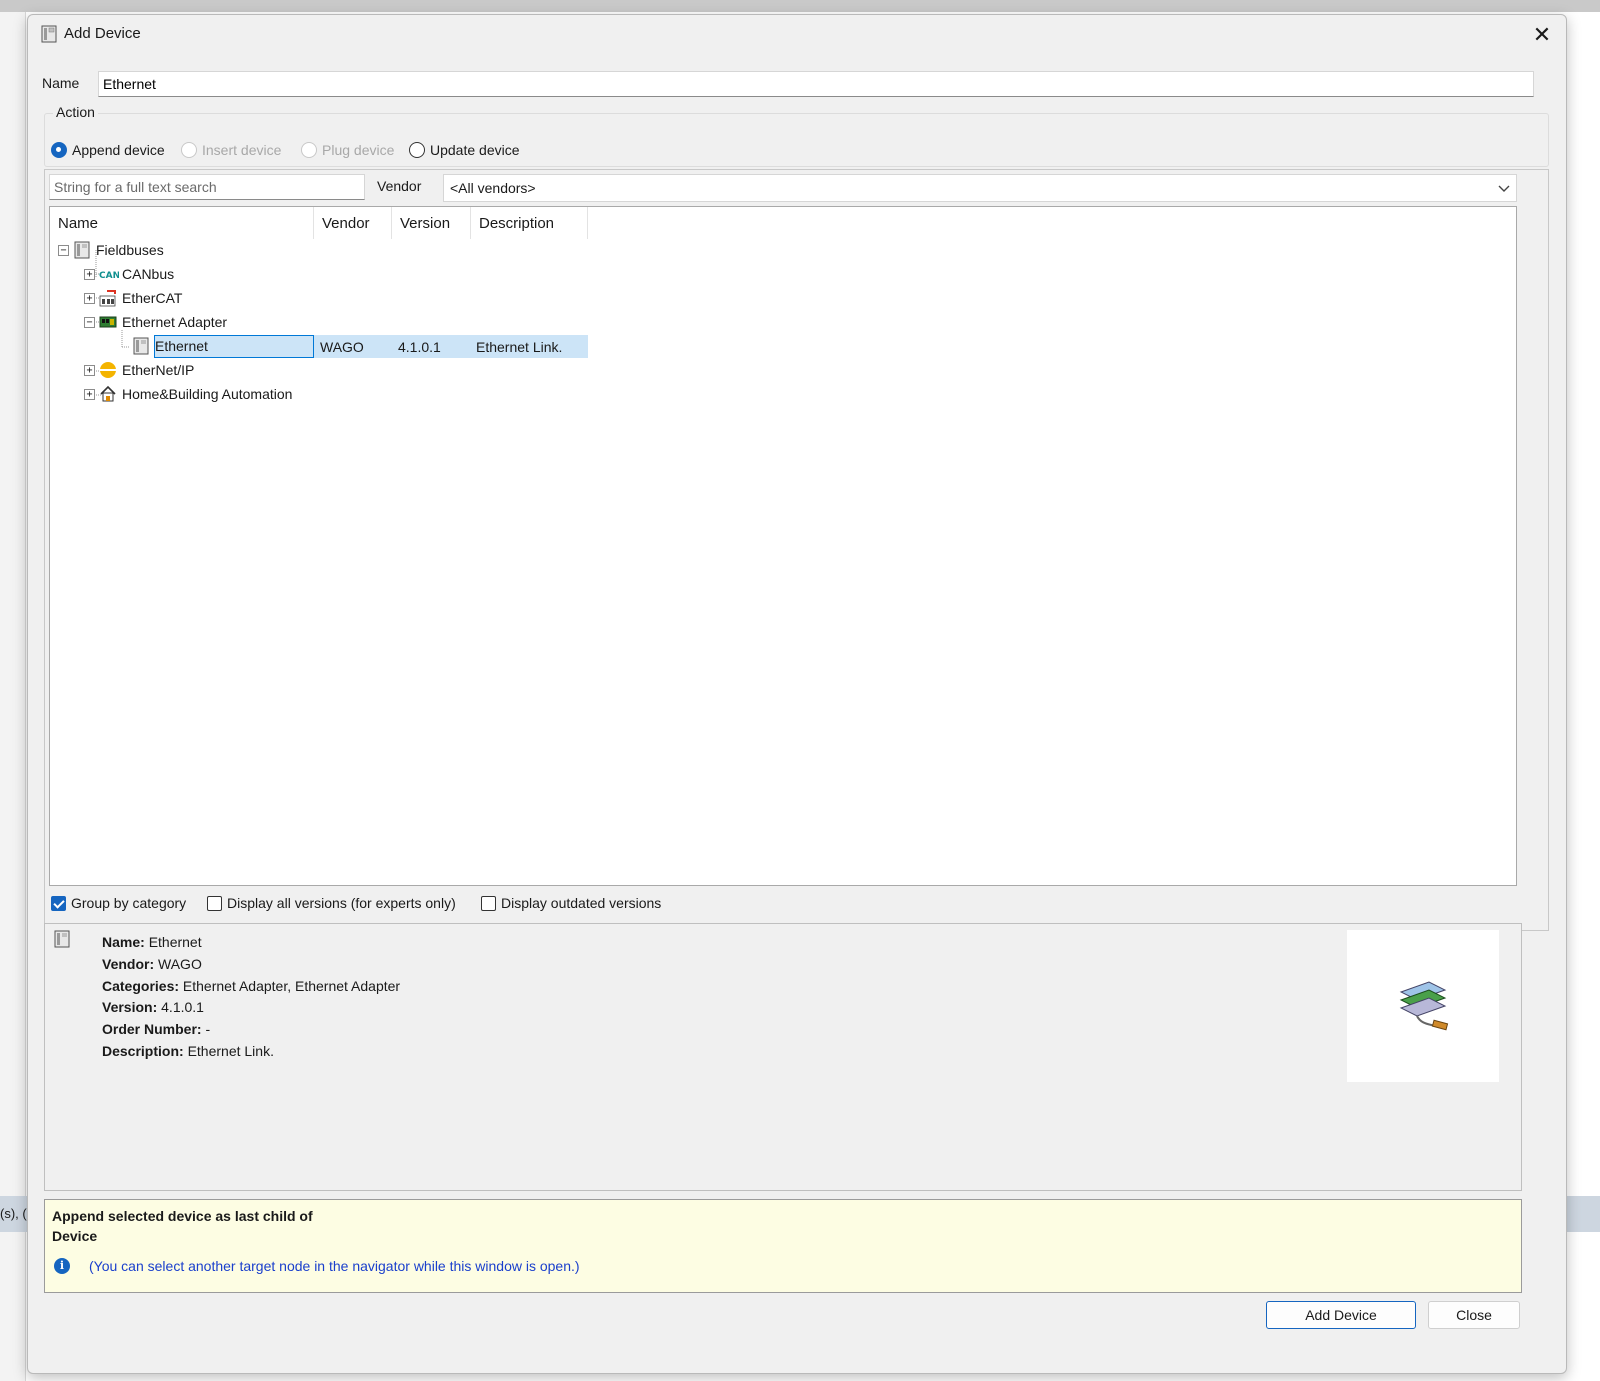 This screenshot has height=1381, width=1600. Describe the element at coordinates (419, 347) in the screenshot. I see `cell-version: 4.1.0.1` at that location.